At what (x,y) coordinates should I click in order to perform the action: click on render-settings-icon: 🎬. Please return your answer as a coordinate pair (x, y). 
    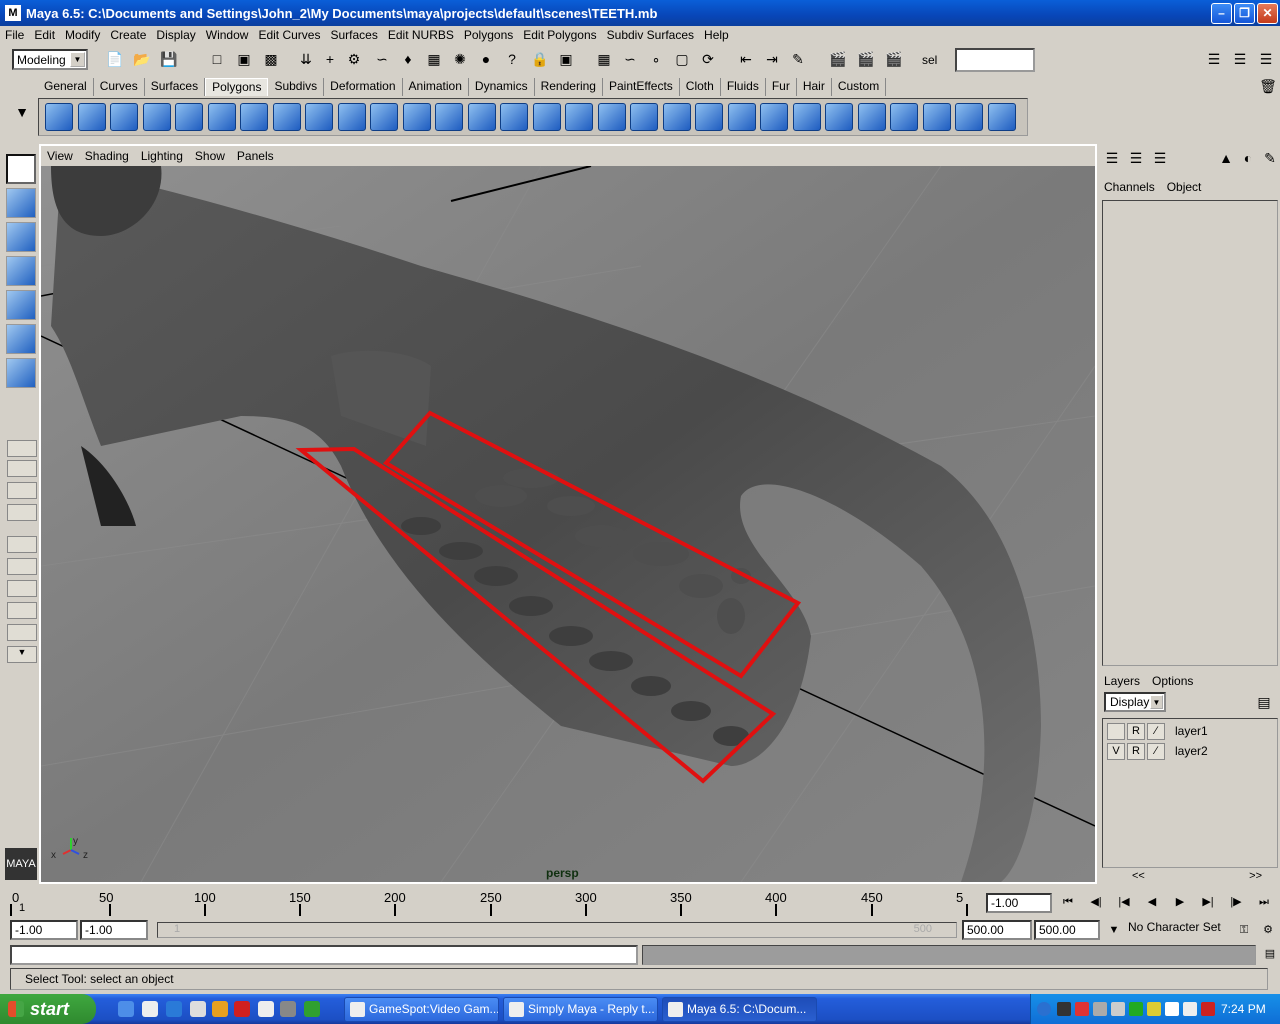
    Looking at the image, I should click on (894, 59).